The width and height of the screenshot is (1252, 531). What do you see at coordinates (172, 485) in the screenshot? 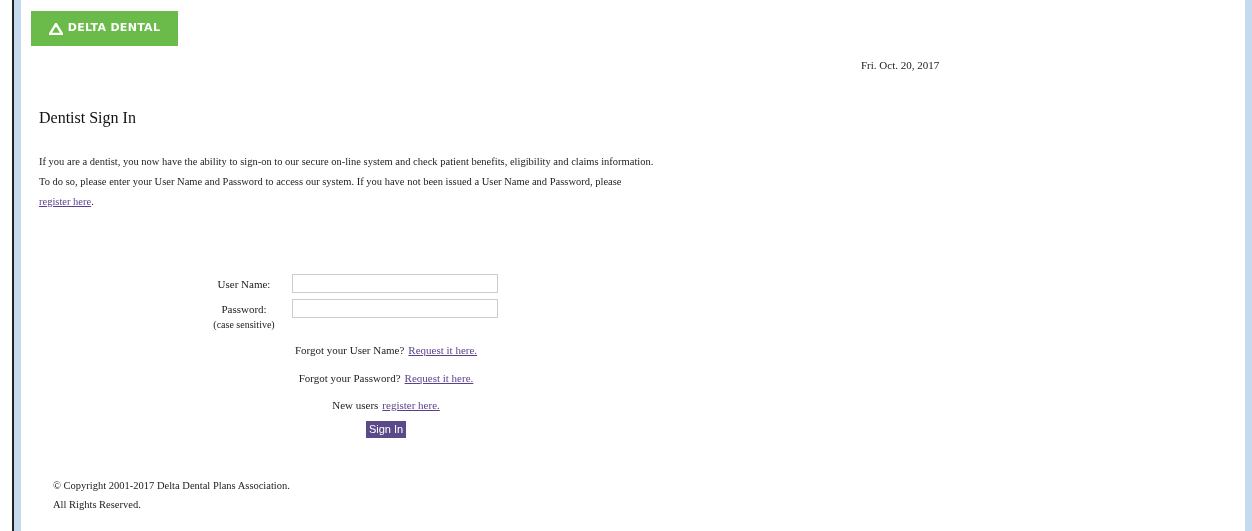
I see `copyright-text: © Copyright 2001-2017 Delta Dental Plans Association.` at bounding box center [172, 485].